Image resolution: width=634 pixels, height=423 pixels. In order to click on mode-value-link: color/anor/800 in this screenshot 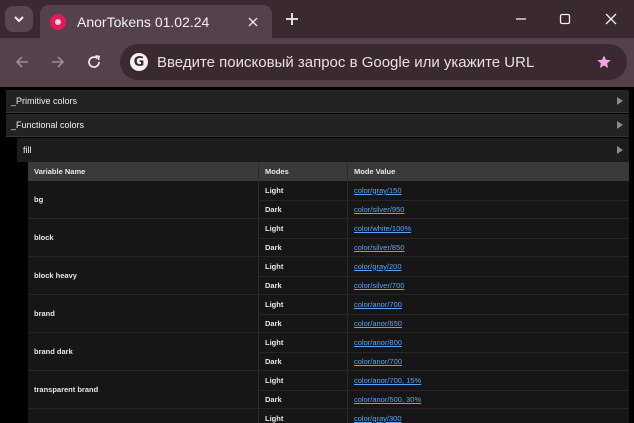, I will do `click(488, 342)`.